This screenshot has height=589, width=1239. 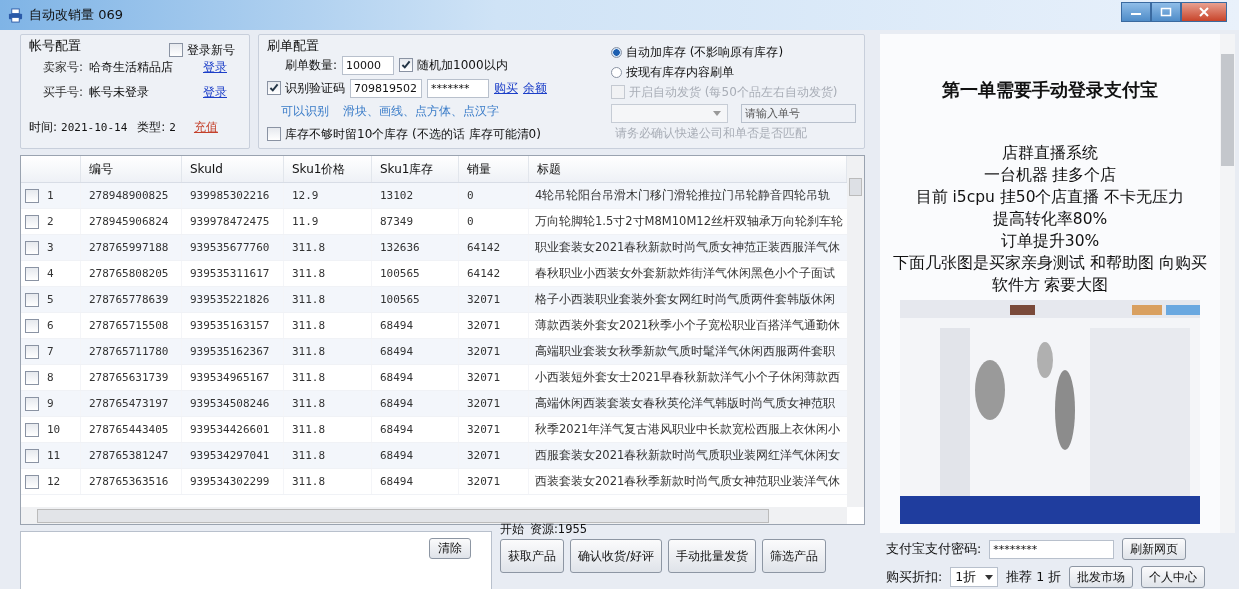 I want to click on column-header: 销量, so click(x=494, y=169).